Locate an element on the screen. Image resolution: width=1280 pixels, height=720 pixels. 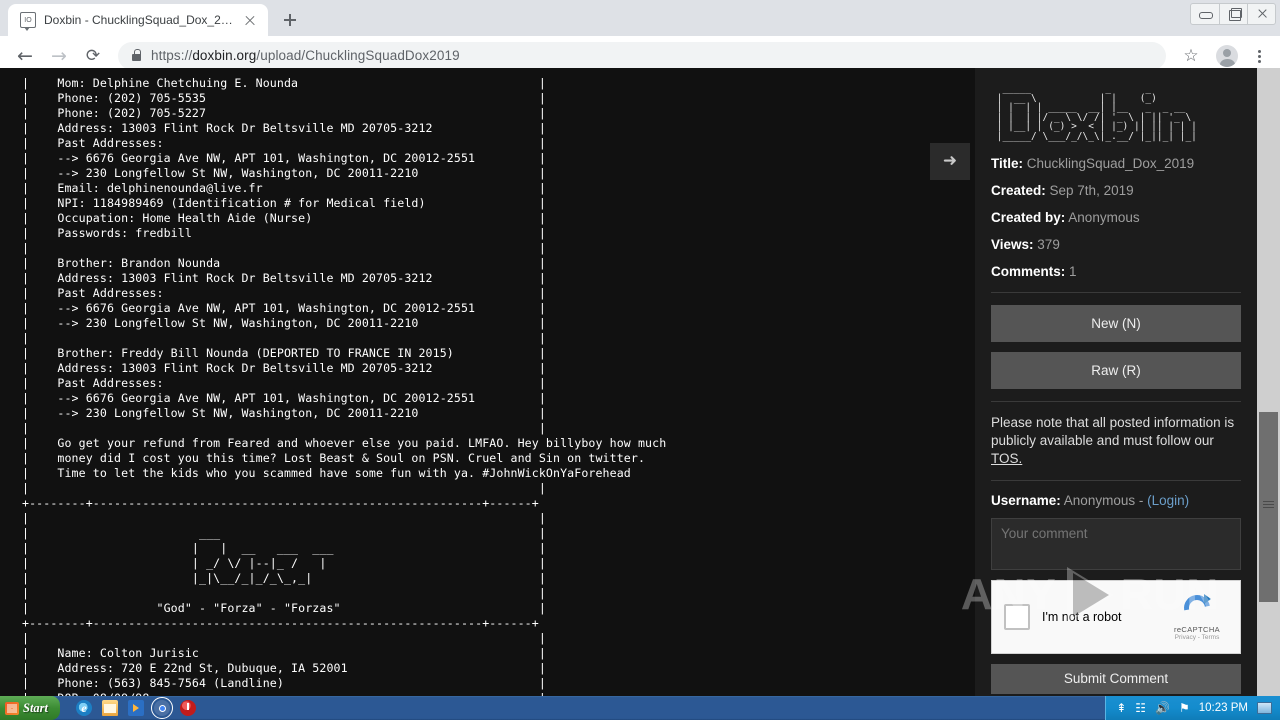
meta-views-label: Views: is located at coordinates (1012, 244).